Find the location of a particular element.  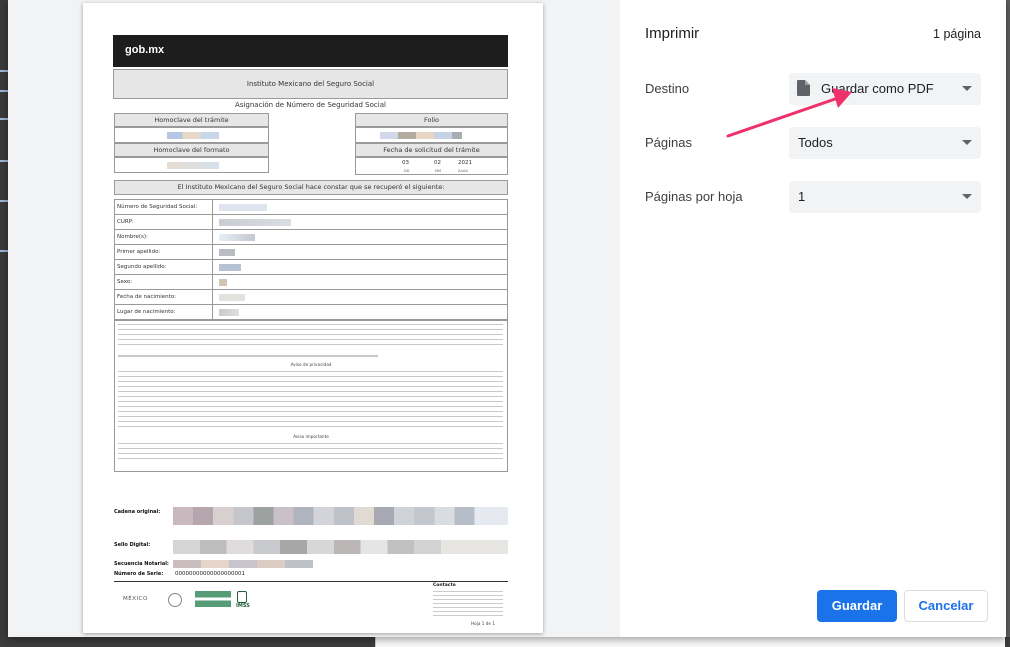

field-label: Lugar de nacimiento: is located at coordinates (146, 312).